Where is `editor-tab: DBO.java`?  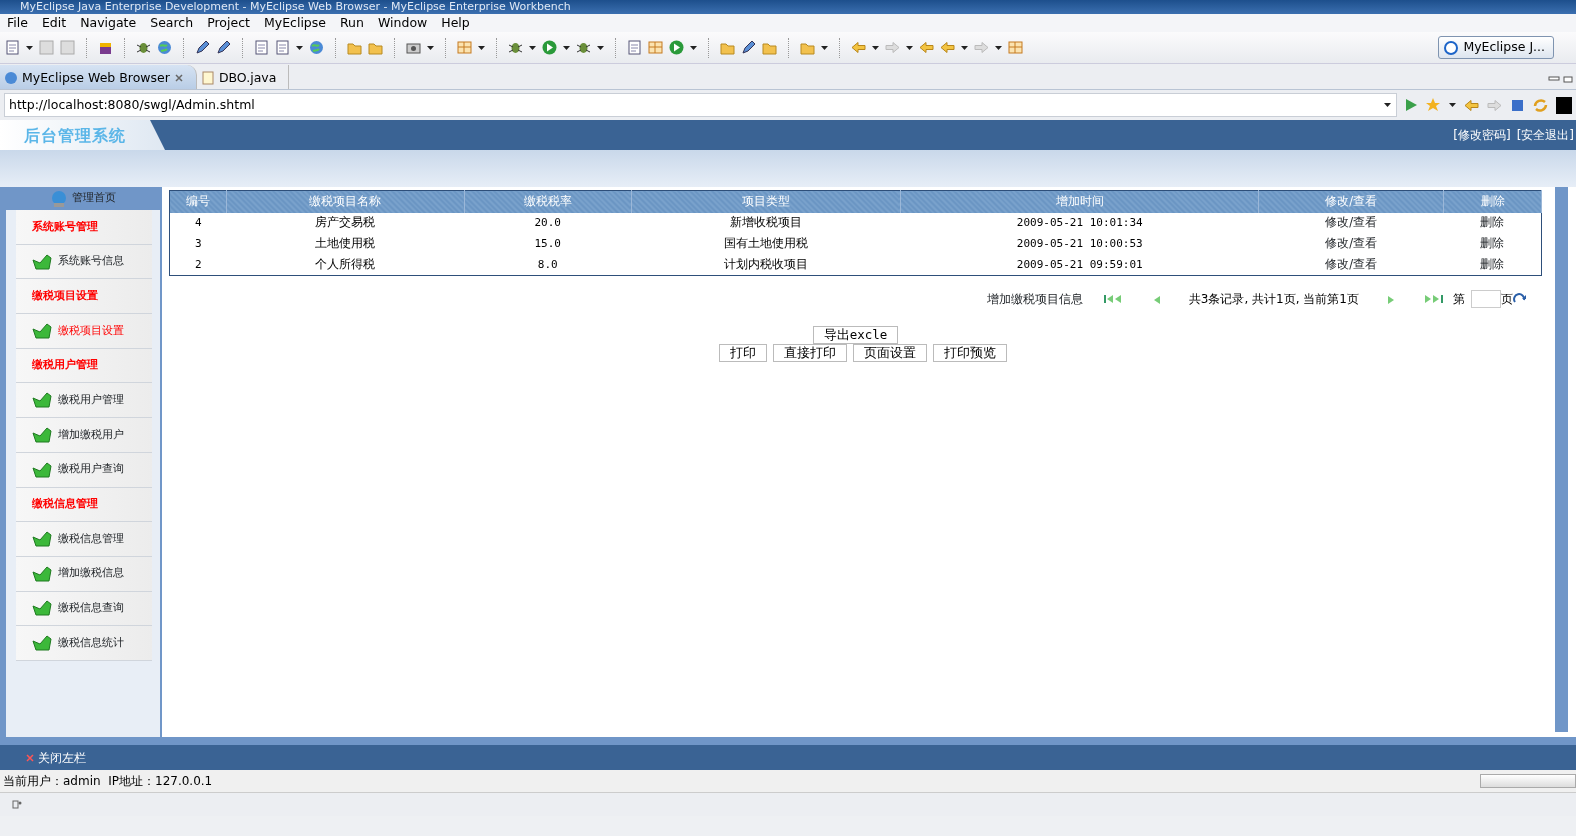
editor-tab: DBO.java is located at coordinates (243, 77).